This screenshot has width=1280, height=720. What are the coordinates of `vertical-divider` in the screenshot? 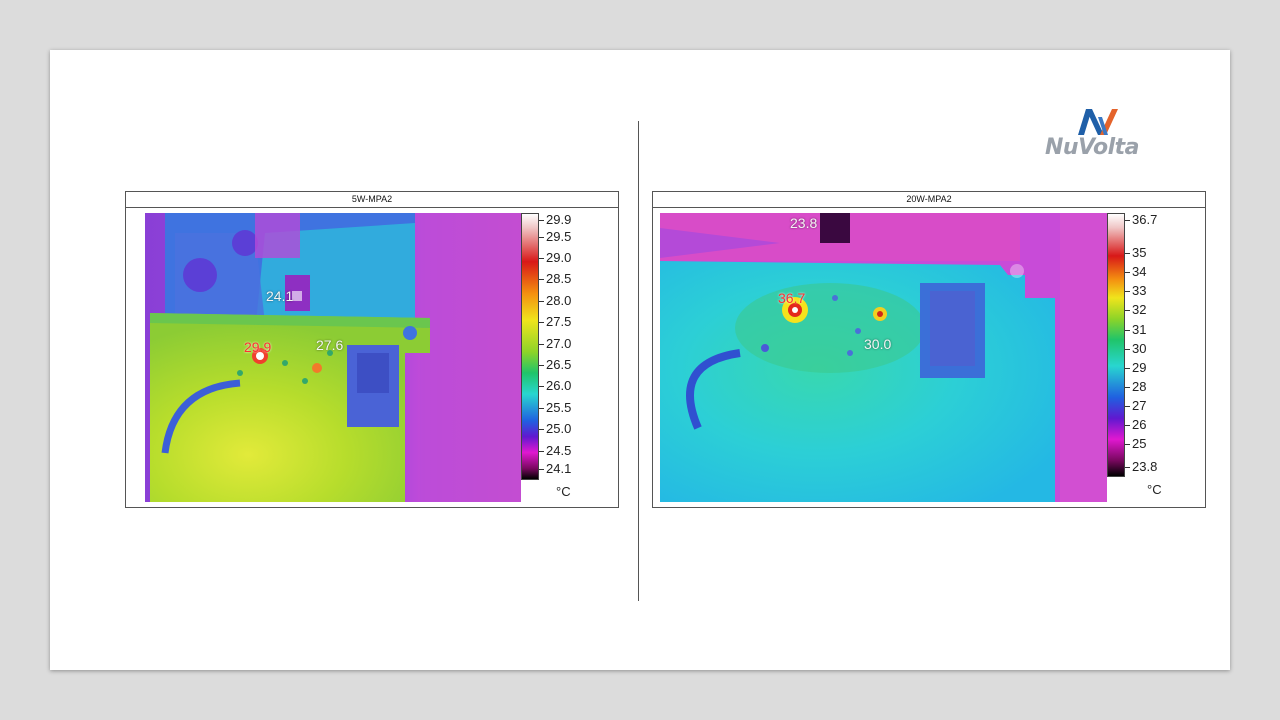 It's located at (638, 361).